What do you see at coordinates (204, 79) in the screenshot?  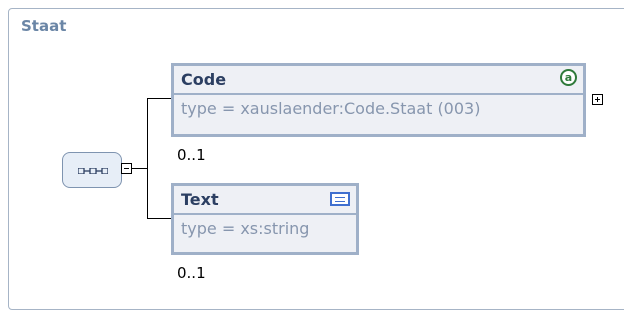 I see `element-code-name: Code` at bounding box center [204, 79].